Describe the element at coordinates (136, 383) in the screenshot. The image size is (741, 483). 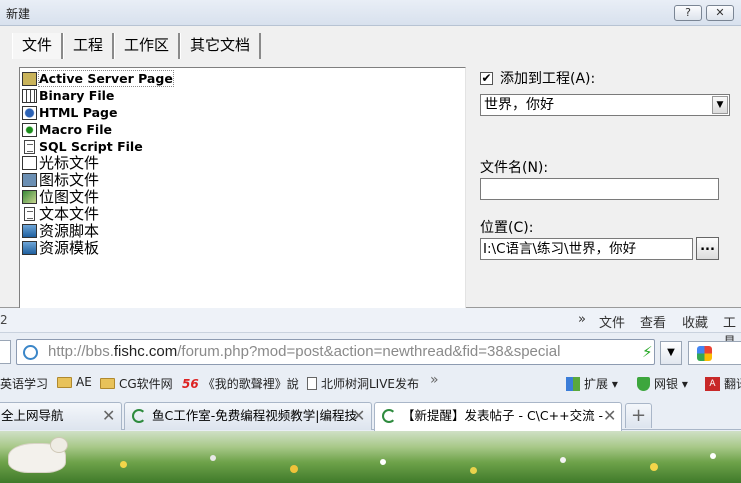
I see `favorite-cg-software: CG软件网` at that location.